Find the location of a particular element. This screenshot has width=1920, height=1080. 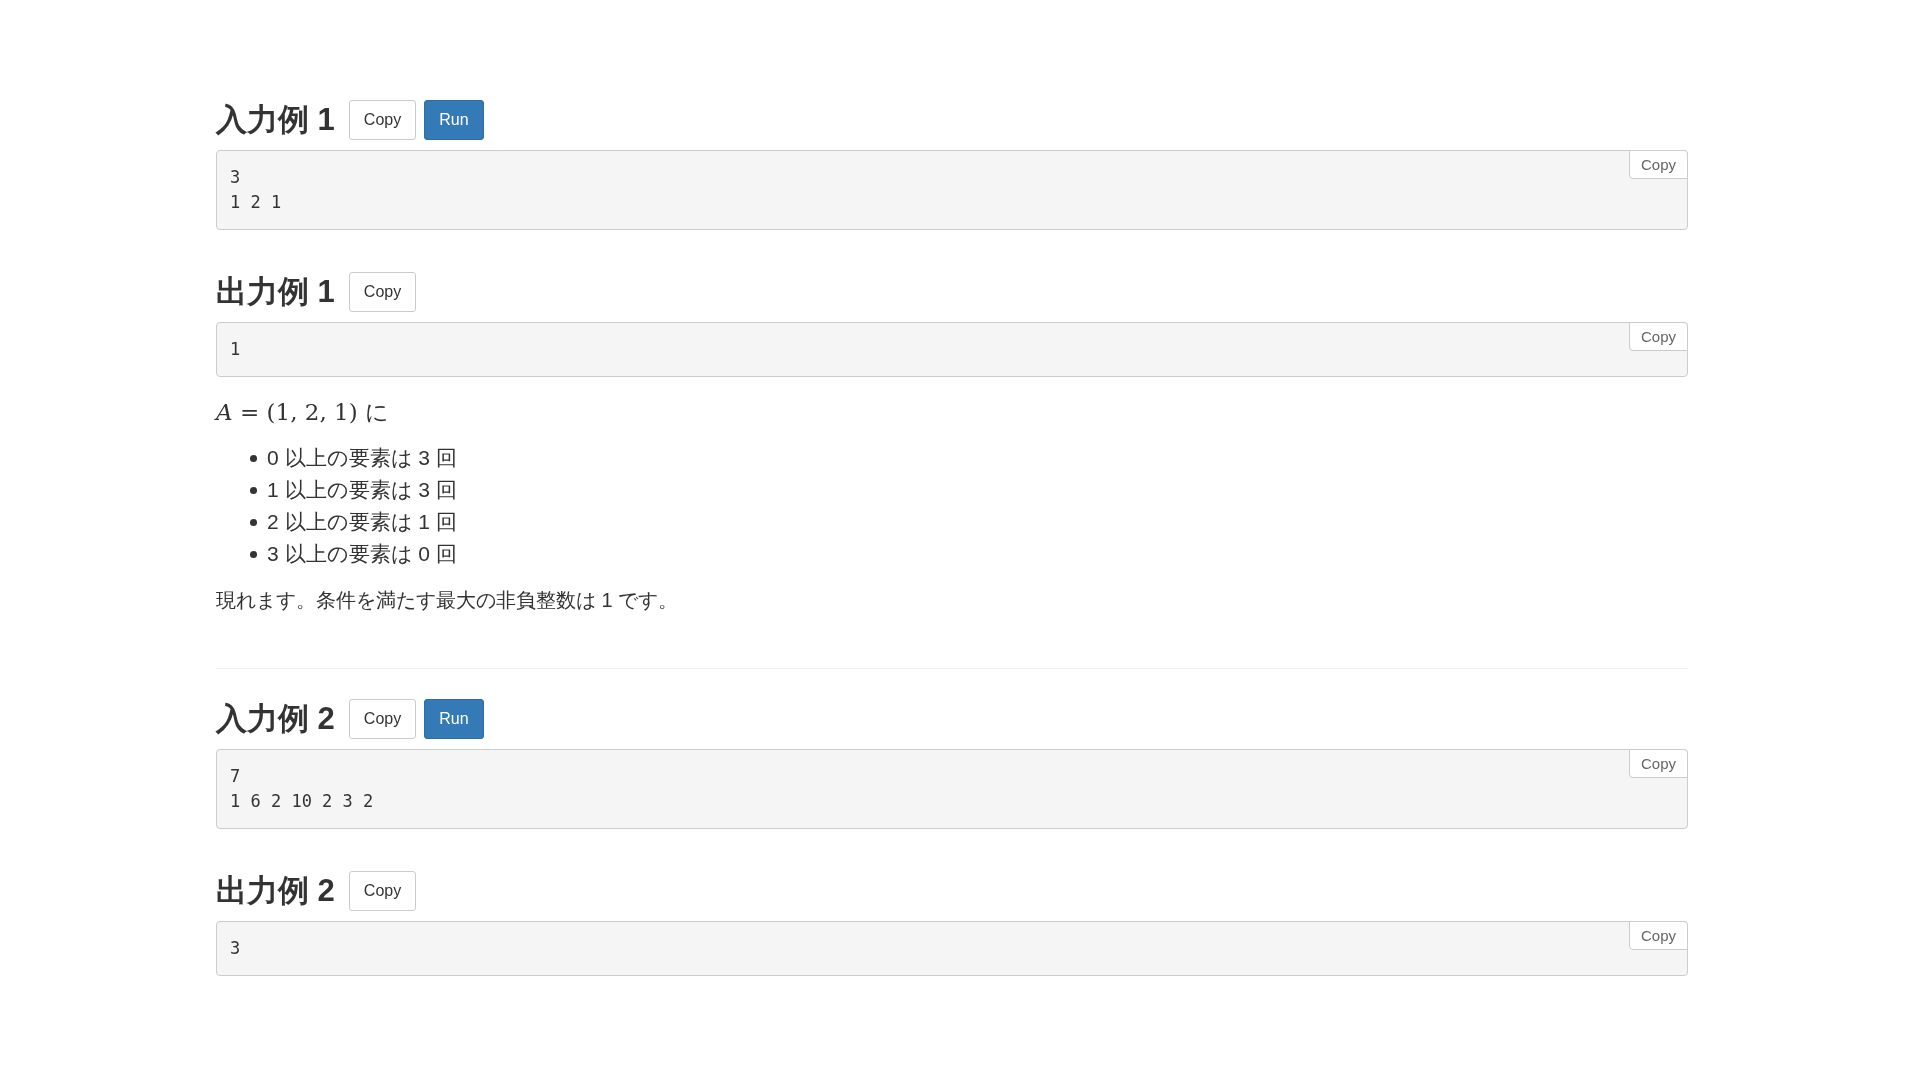

code-line: 1 2 1 is located at coordinates (256, 202).